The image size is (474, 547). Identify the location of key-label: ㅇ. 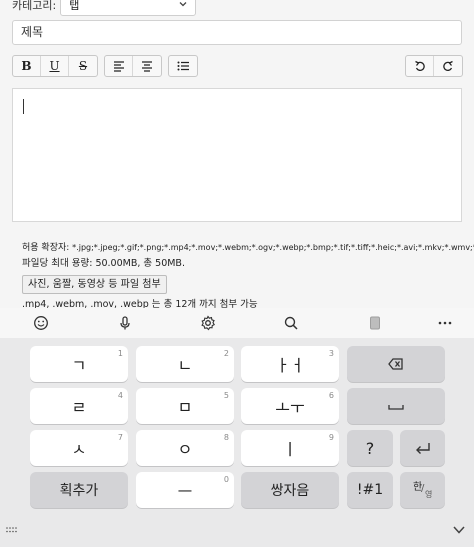
(185, 449).